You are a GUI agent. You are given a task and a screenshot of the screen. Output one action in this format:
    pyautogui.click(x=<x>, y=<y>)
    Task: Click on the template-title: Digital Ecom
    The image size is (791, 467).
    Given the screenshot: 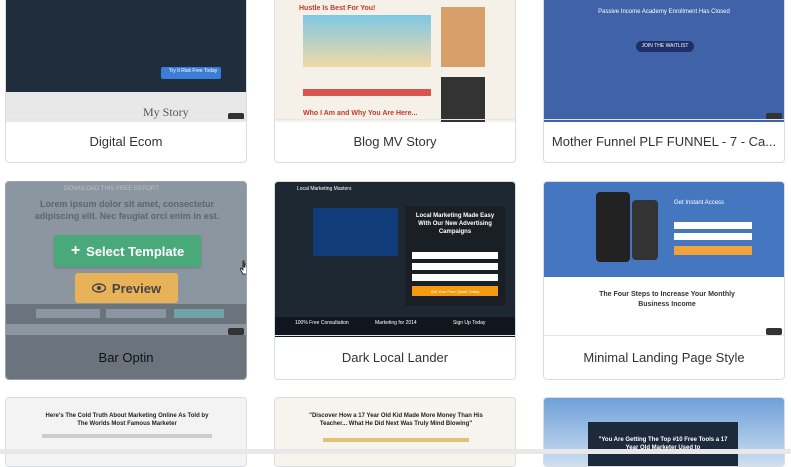 What is the action you would take?
    pyautogui.click(x=126, y=140)
    